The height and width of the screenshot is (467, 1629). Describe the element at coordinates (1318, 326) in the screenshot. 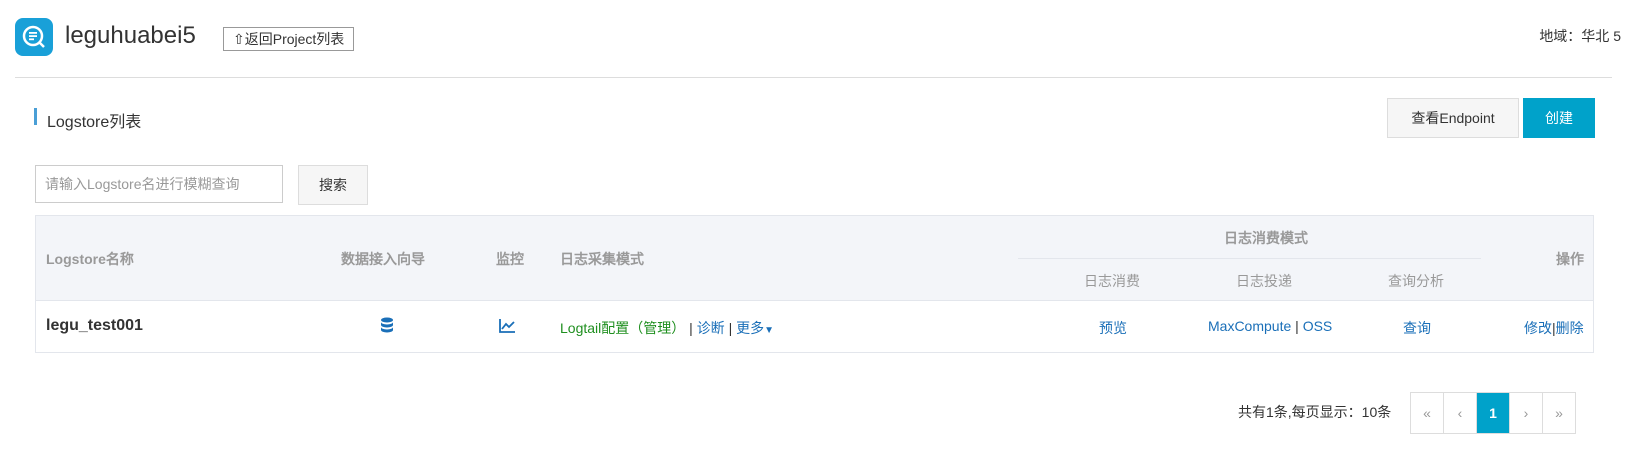

I see `oss-link: OSS` at that location.